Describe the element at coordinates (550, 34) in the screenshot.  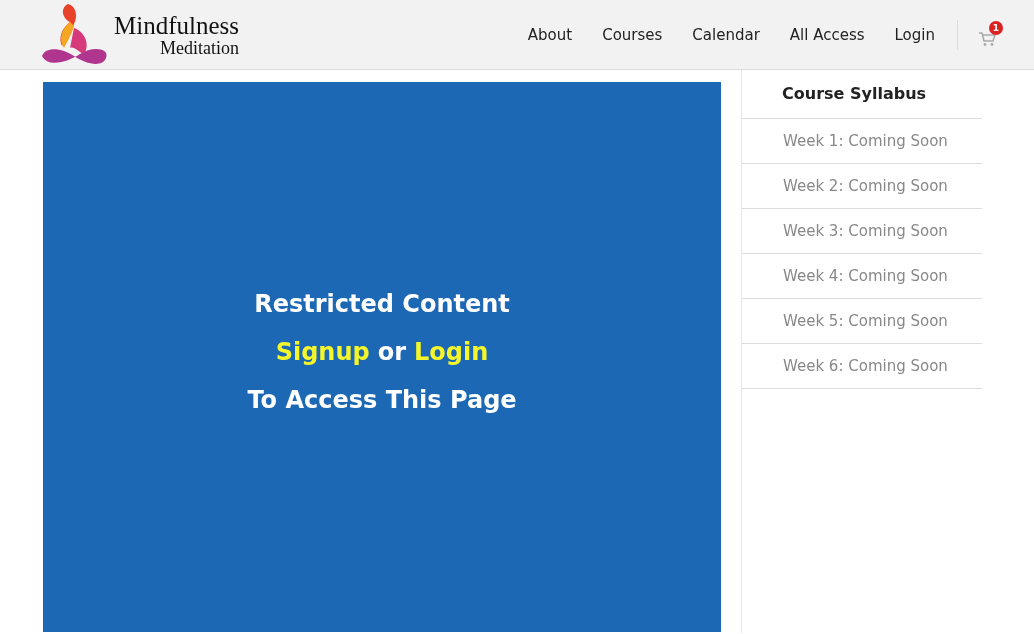
I see `nav-link: About` at that location.